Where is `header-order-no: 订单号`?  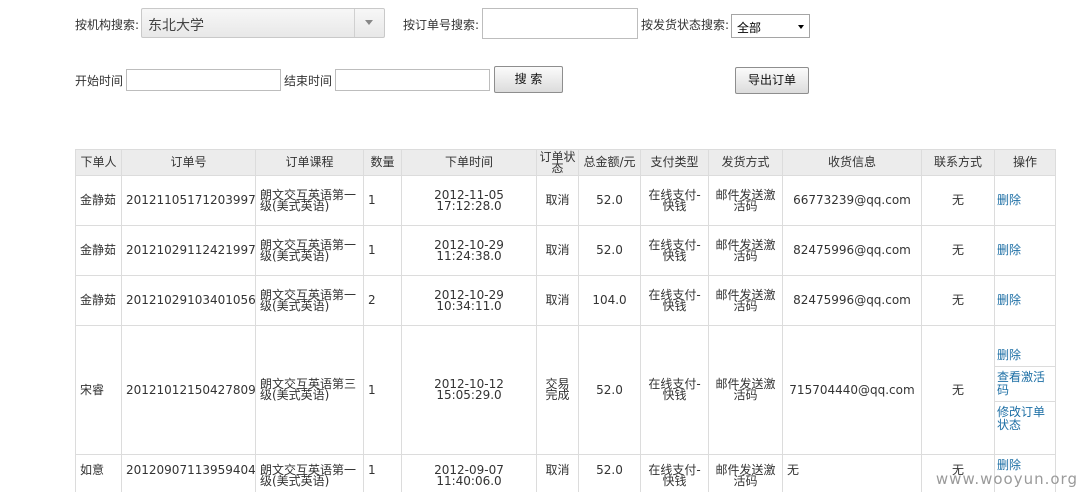 header-order-no: 订单号 is located at coordinates (188, 162).